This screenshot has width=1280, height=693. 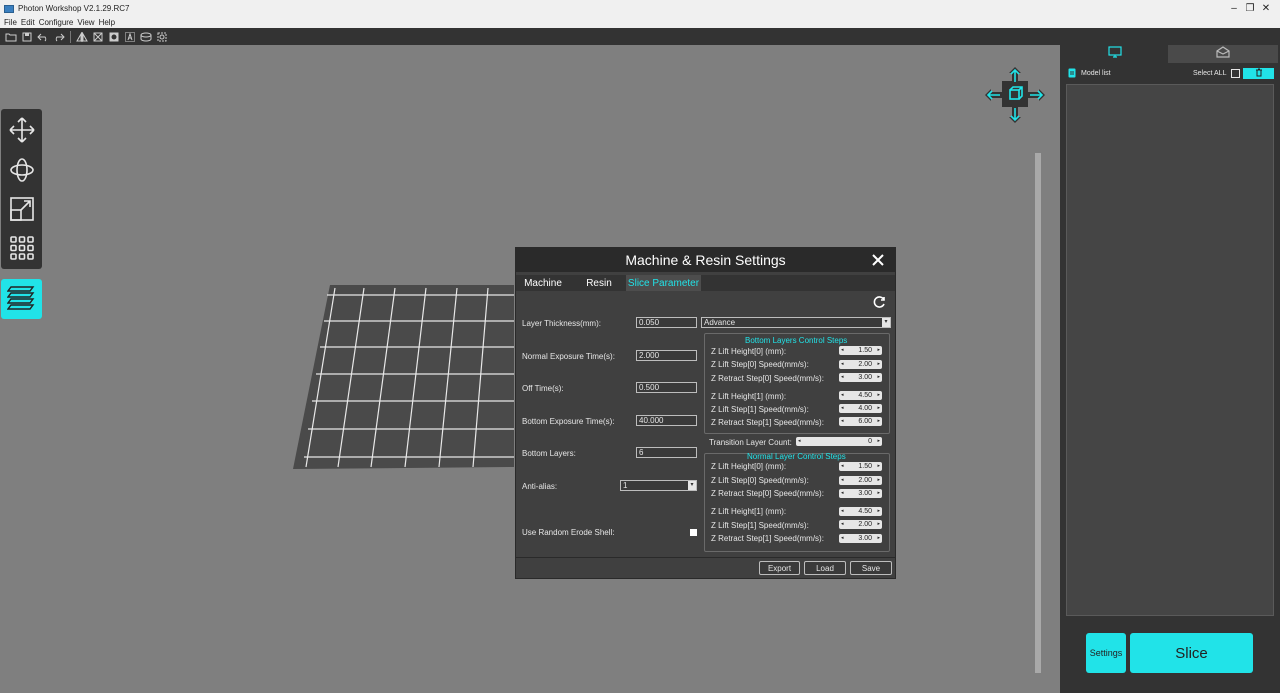 I want to click on tab-machine: Machine, so click(x=543, y=283).